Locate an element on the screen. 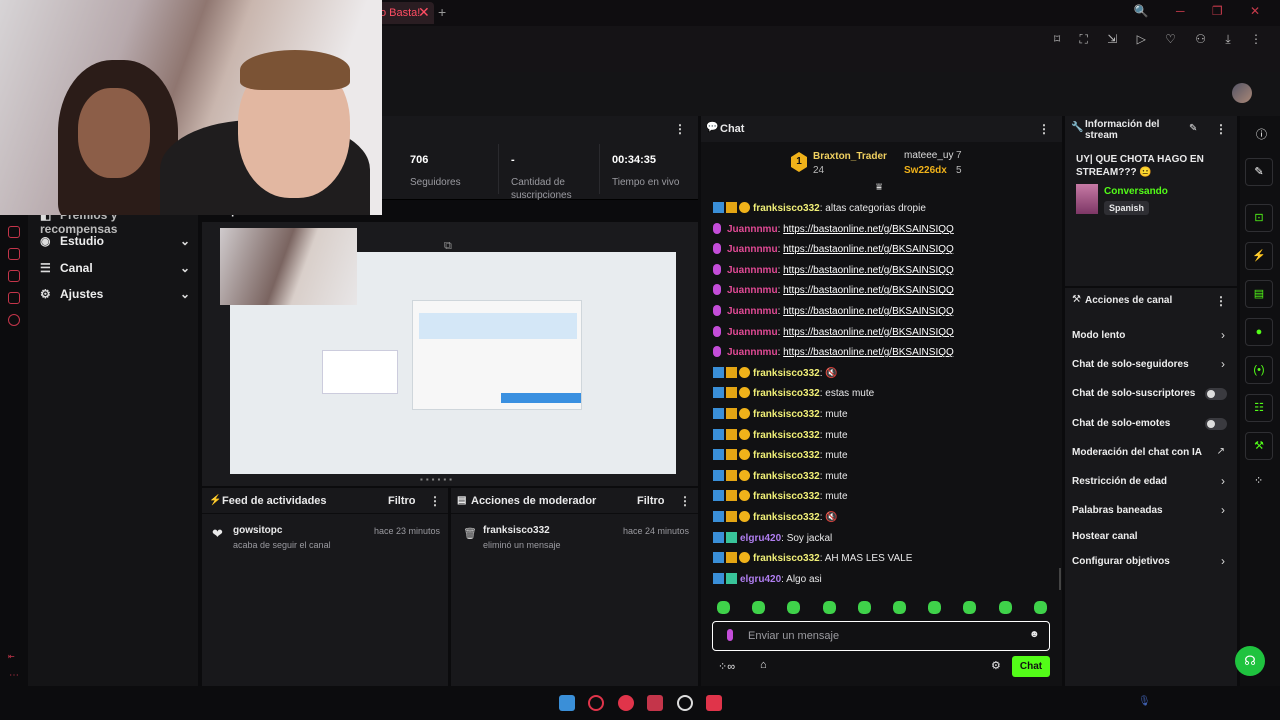 This screenshot has width=1280, height=720. channel-action-item: Restricción de edad is located at coordinates (1119, 481).